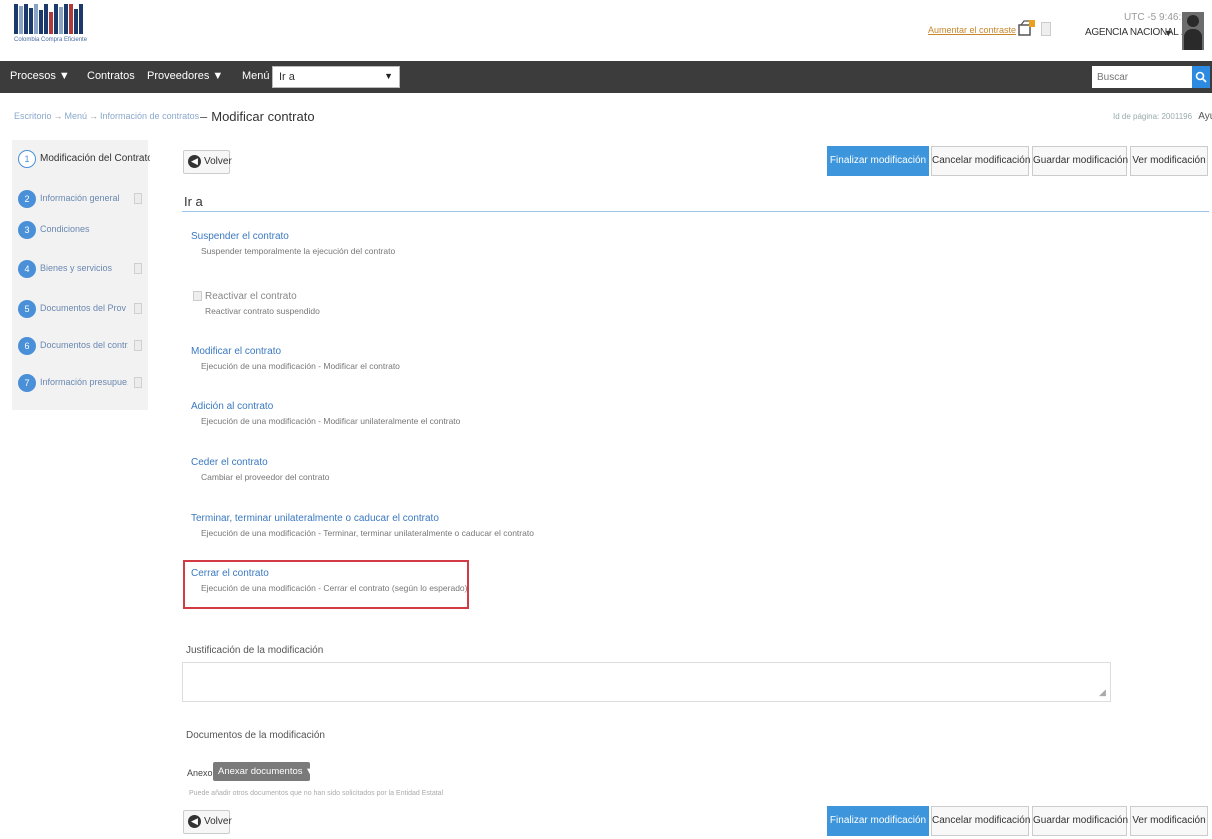 The width and height of the screenshot is (1212, 839). I want to click on page-id: Id de página: 2001196, so click(1153, 116).